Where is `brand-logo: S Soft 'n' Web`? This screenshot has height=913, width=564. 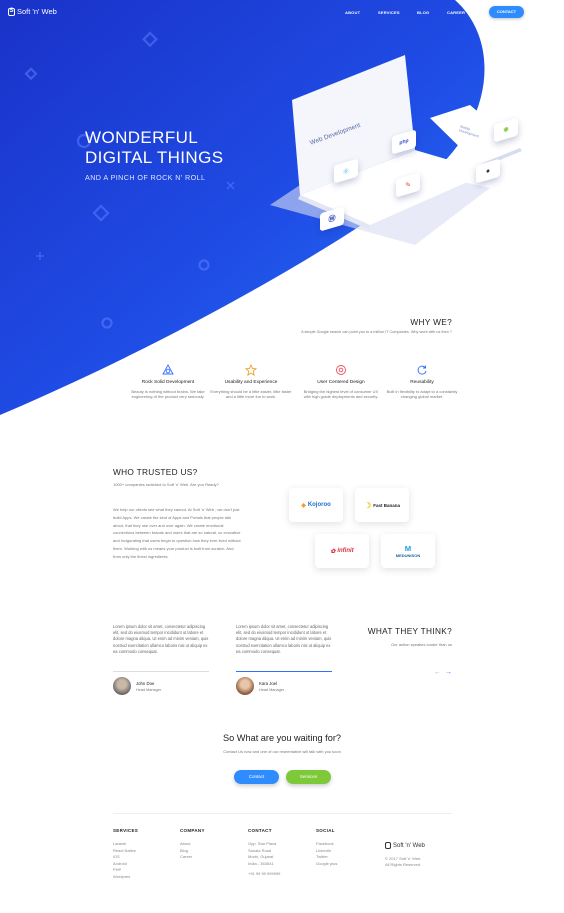
brand-logo: S Soft 'n' Web is located at coordinates (32, 11).